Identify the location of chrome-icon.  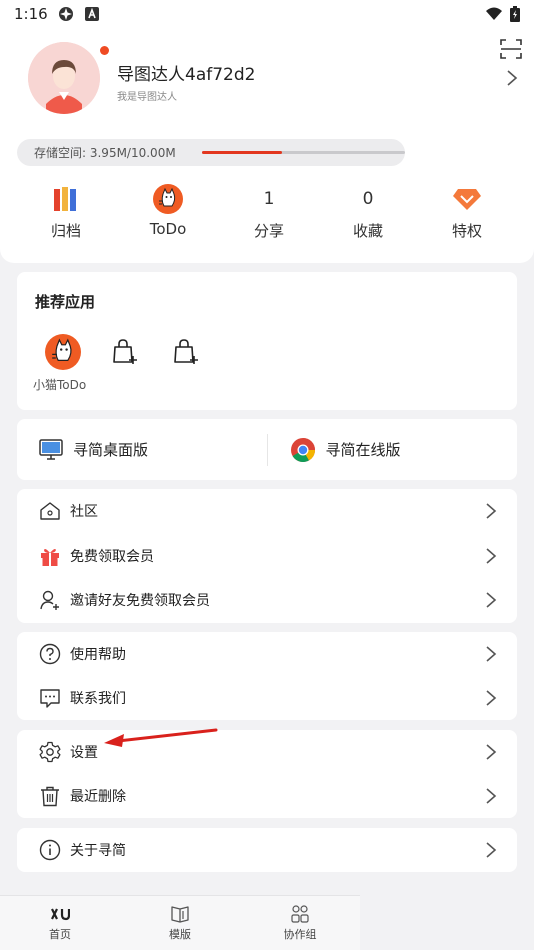
(302, 449).